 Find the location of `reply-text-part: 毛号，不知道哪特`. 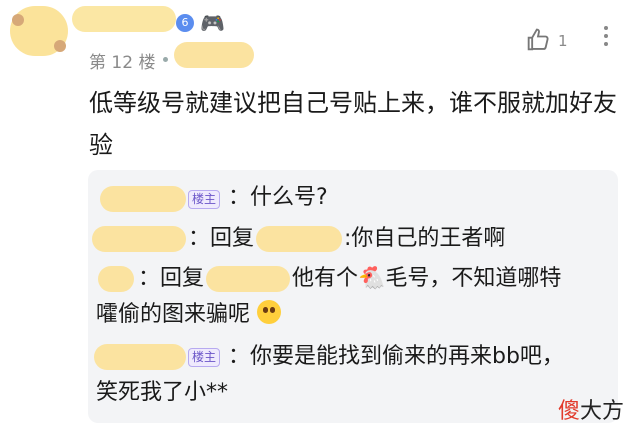

reply-text-part: 毛号，不知道哪特 is located at coordinates (473, 278).